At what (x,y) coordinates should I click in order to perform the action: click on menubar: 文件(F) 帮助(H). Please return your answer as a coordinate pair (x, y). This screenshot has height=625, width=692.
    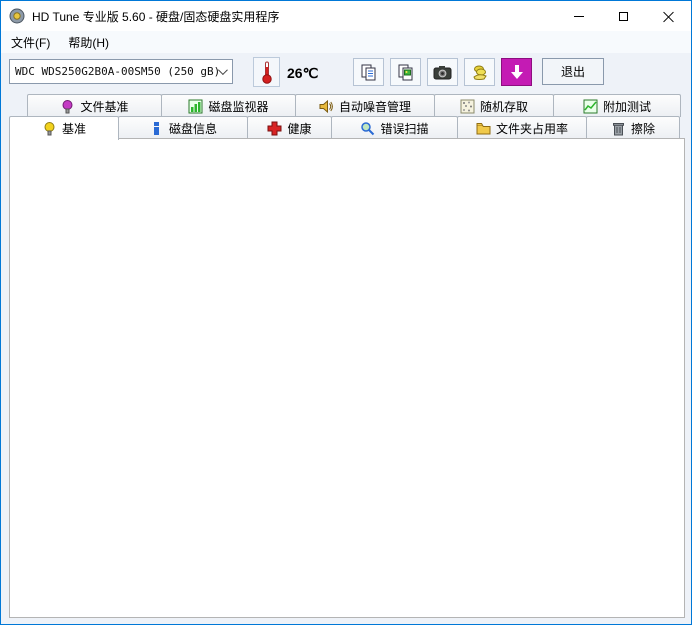
    Looking at the image, I should click on (346, 42).